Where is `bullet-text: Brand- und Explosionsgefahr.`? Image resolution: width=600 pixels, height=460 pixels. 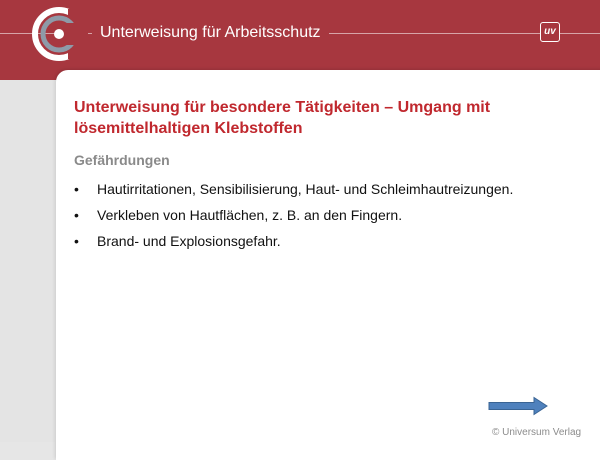 bullet-text: Brand- und Explosionsgefahr. is located at coordinates (189, 241).